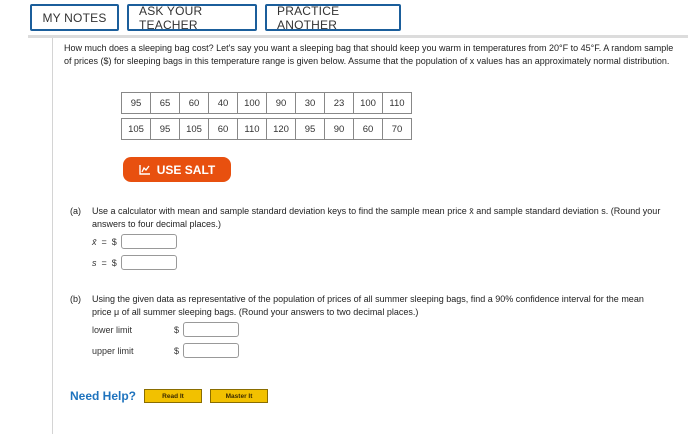 The image size is (700, 434). Describe the element at coordinates (75, 299) in the screenshot. I see `part-b-tag: (b)` at that location.